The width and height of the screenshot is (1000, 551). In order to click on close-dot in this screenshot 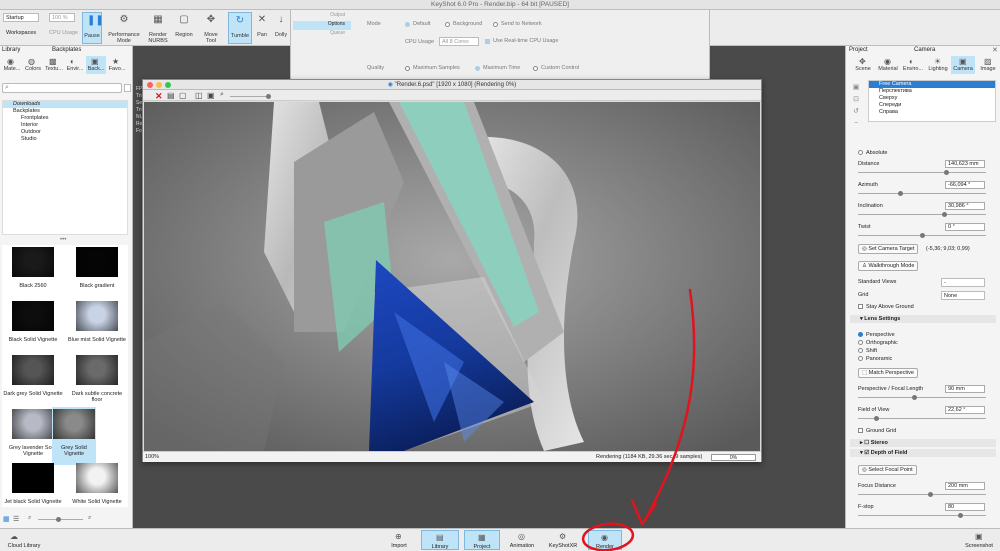, I will do `click(150, 85)`.